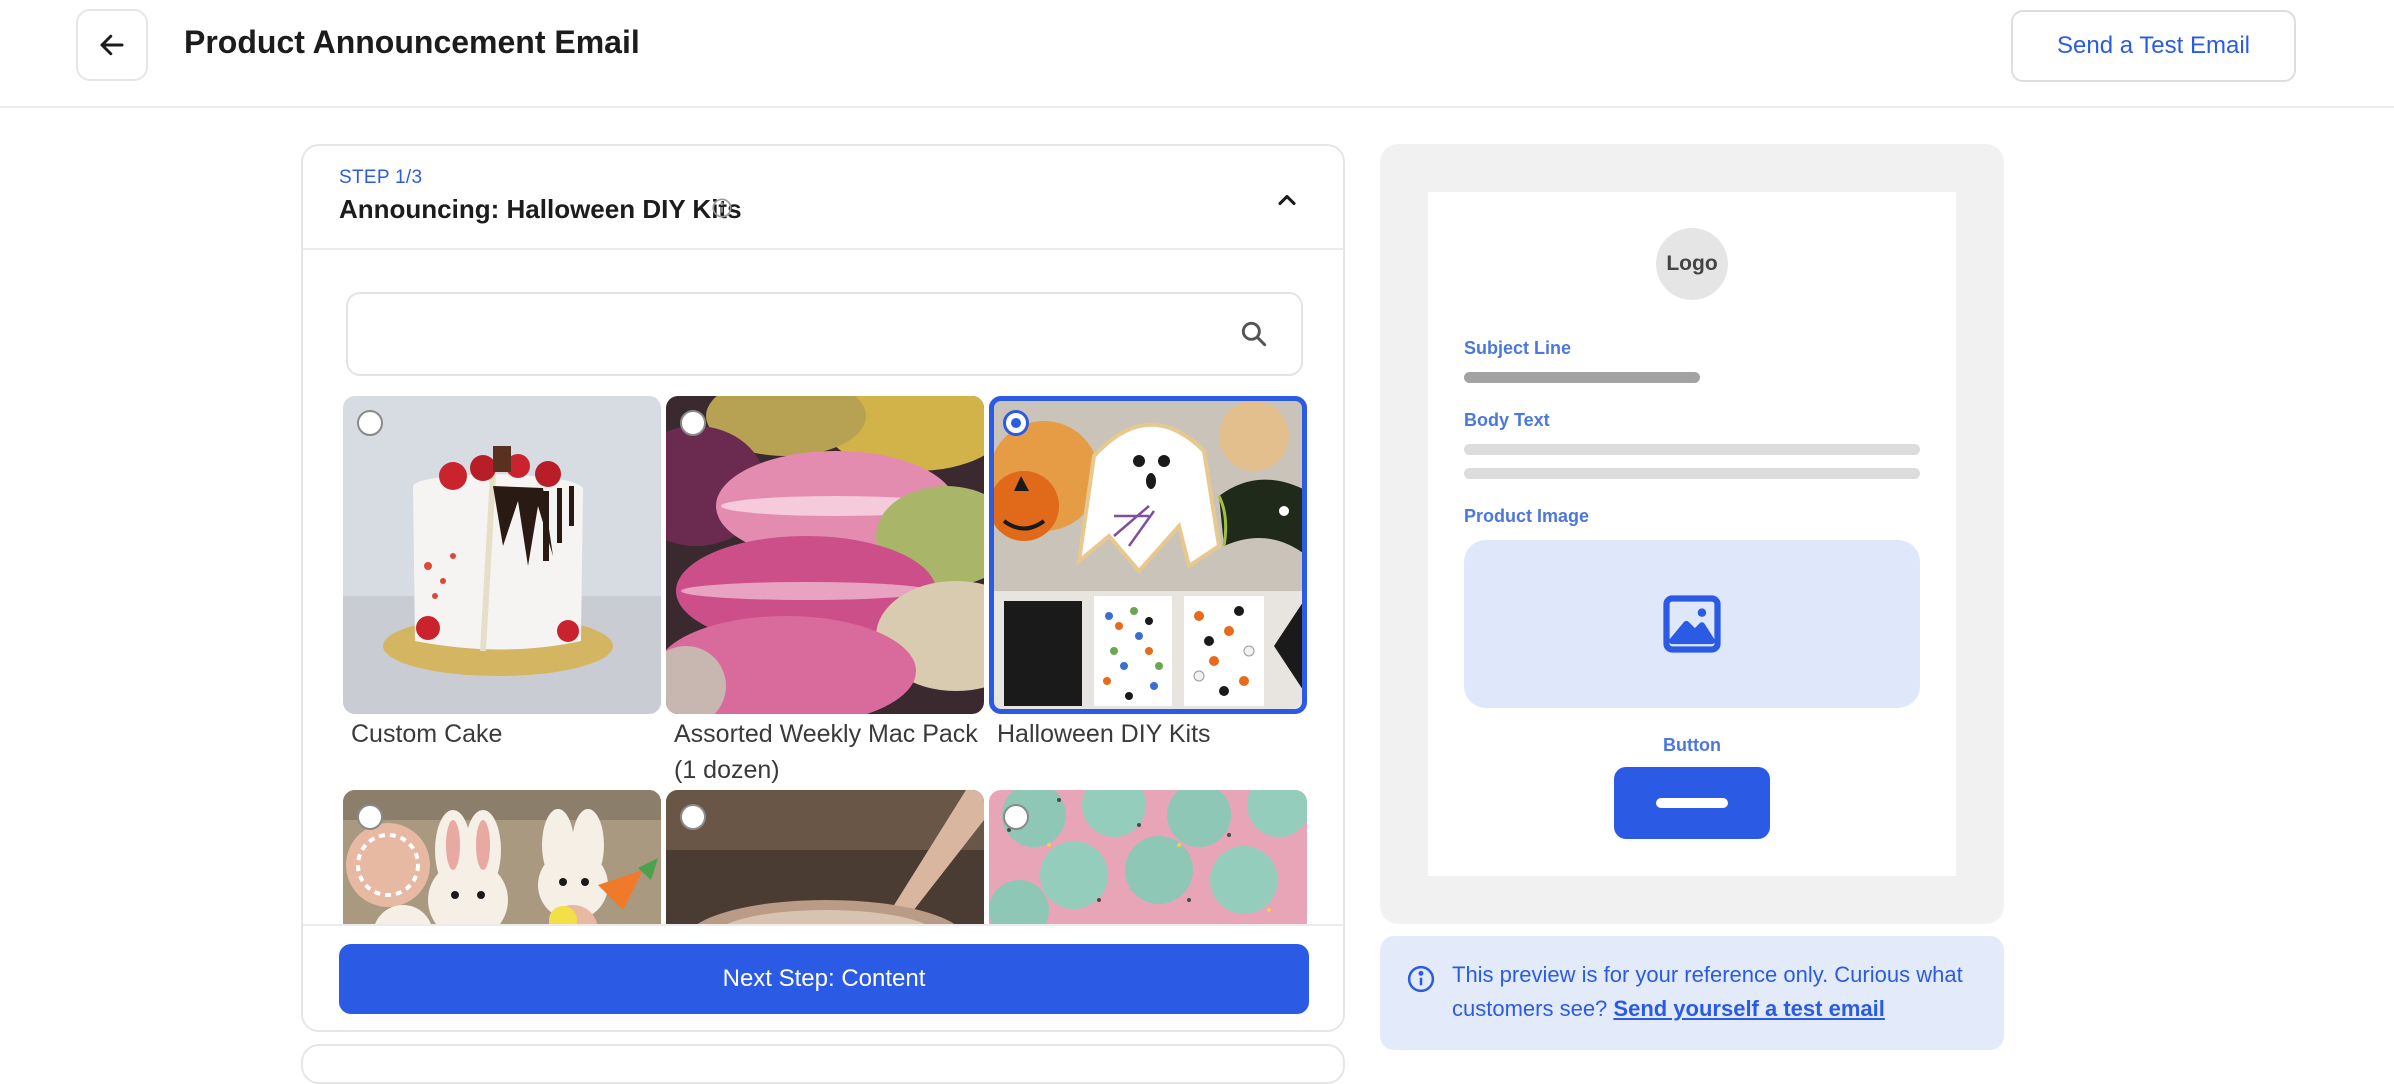  What do you see at coordinates (1692, 264) in the screenshot?
I see `logo-placeholder: Logo` at bounding box center [1692, 264].